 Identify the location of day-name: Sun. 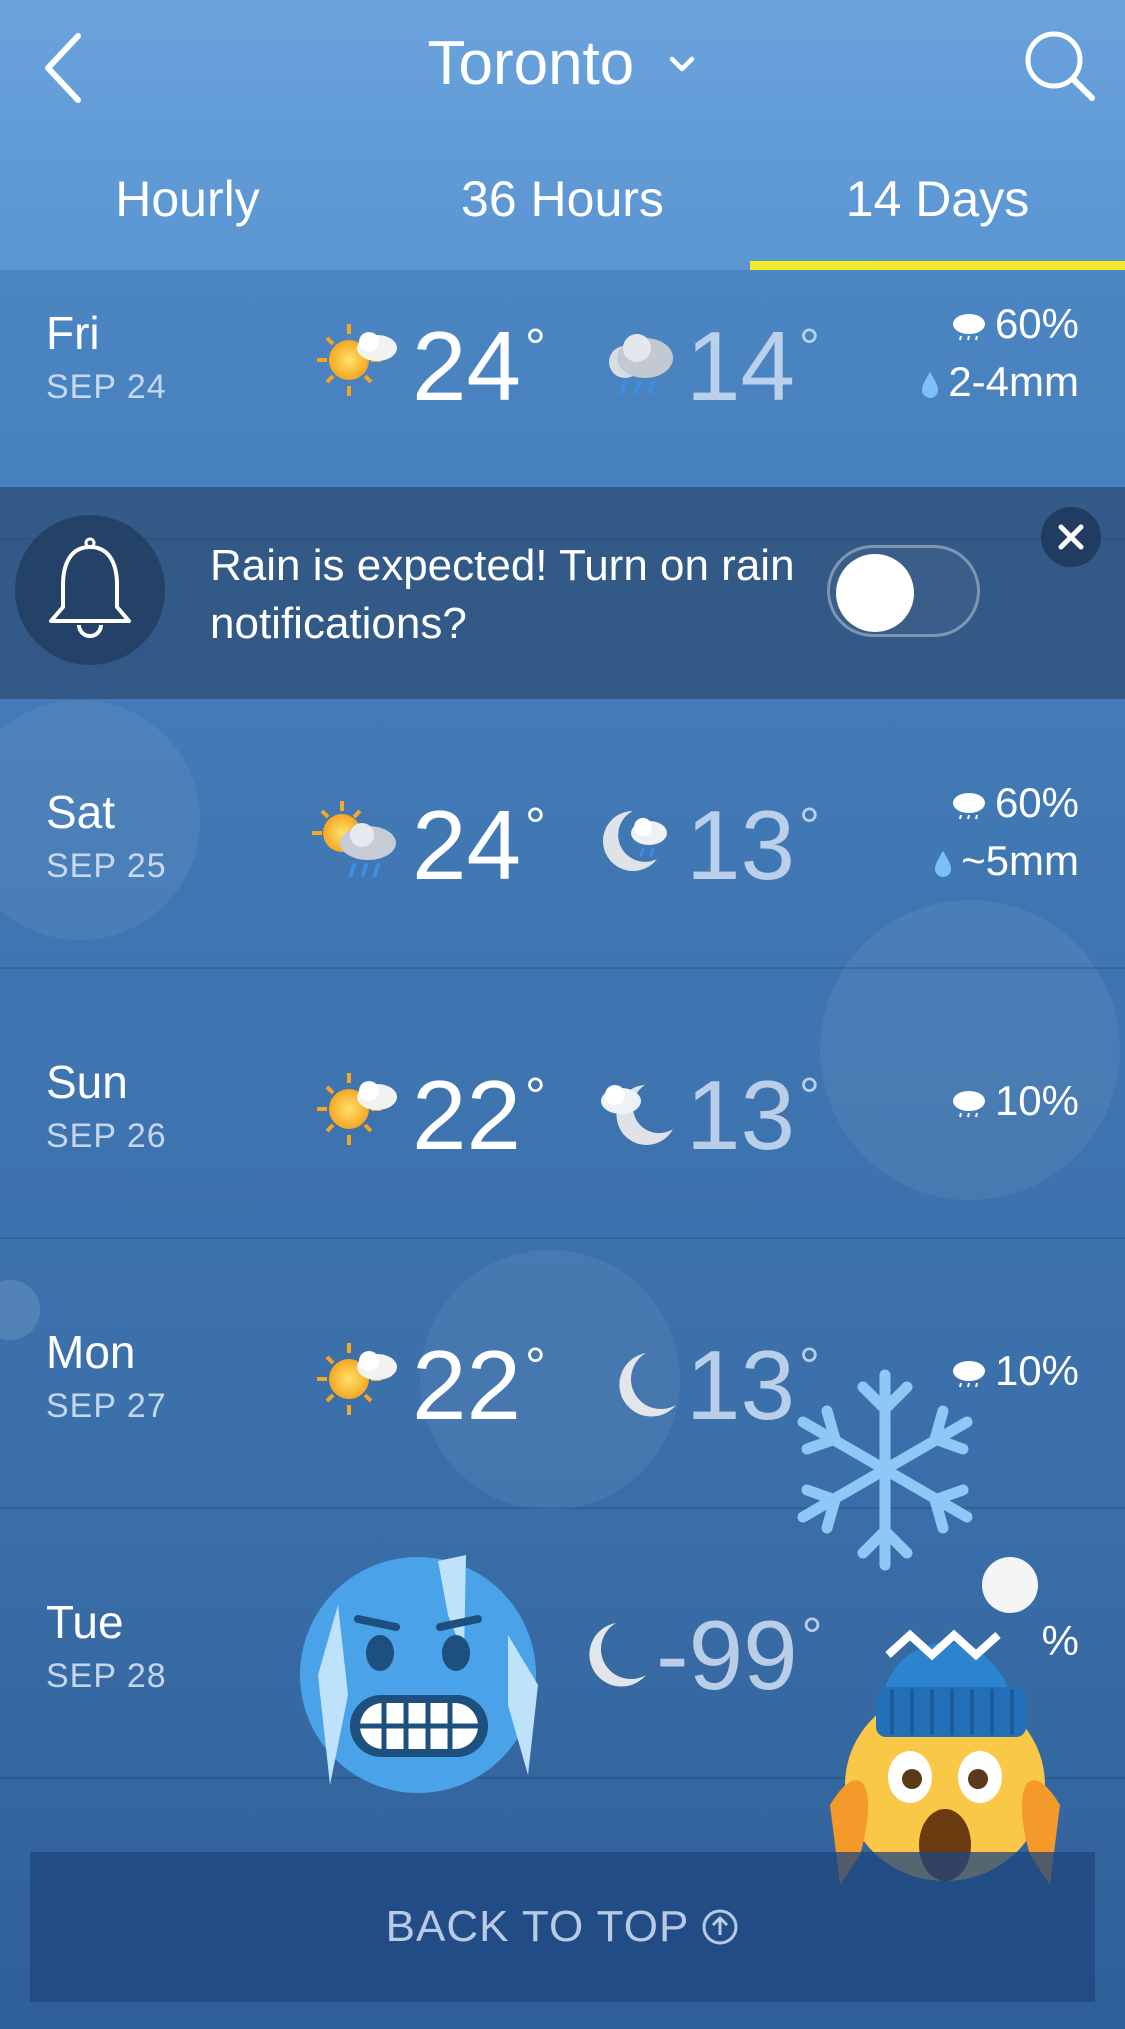
(87, 1082).